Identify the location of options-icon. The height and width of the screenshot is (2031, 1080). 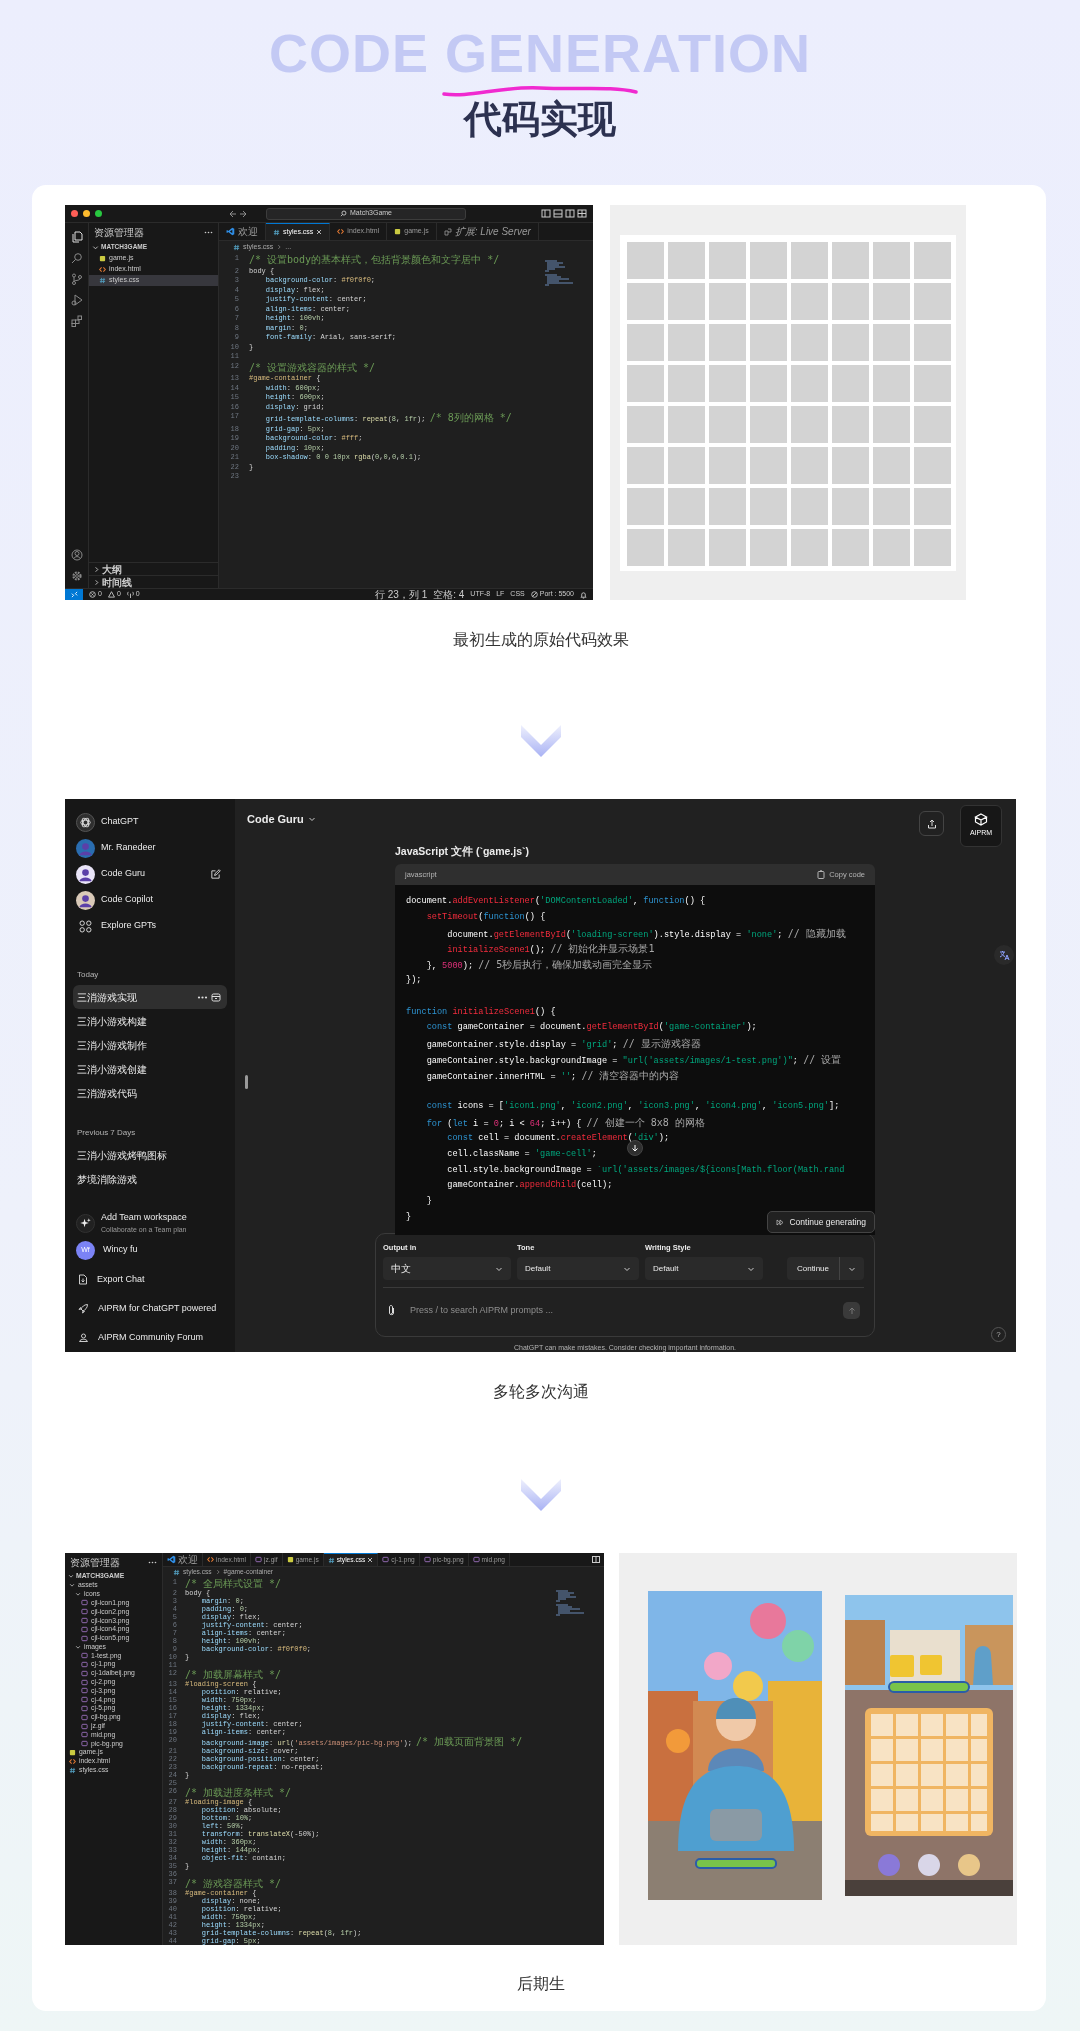
(209, 997).